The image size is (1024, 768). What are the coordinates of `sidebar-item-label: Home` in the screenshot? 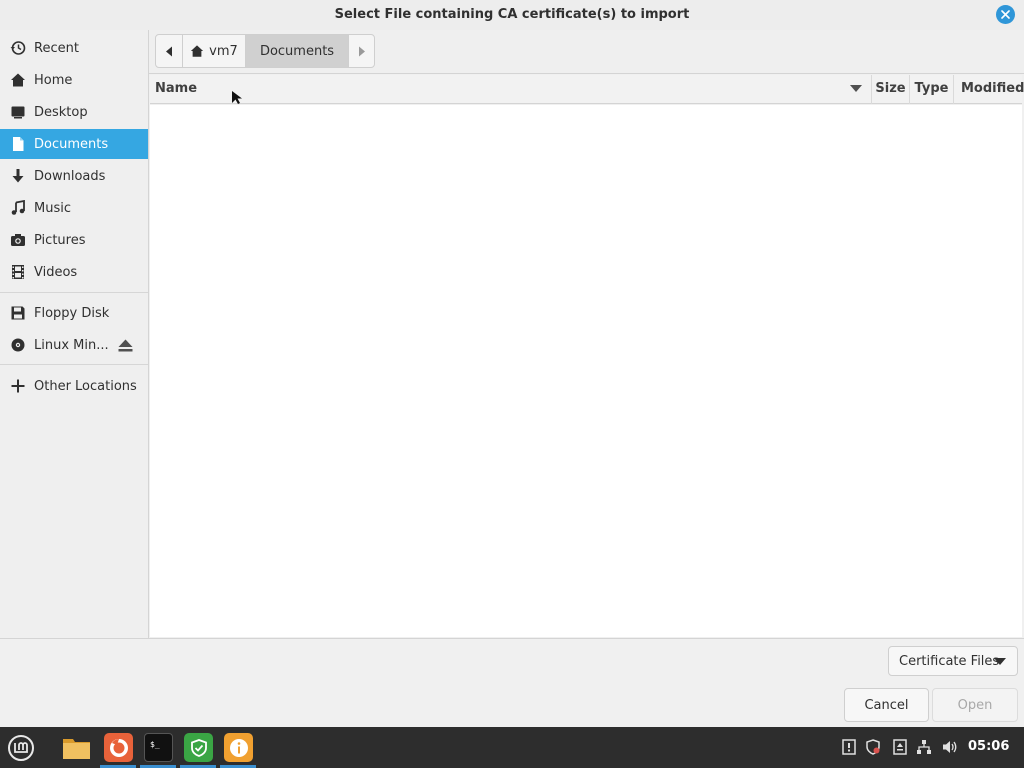 It's located at (53, 80).